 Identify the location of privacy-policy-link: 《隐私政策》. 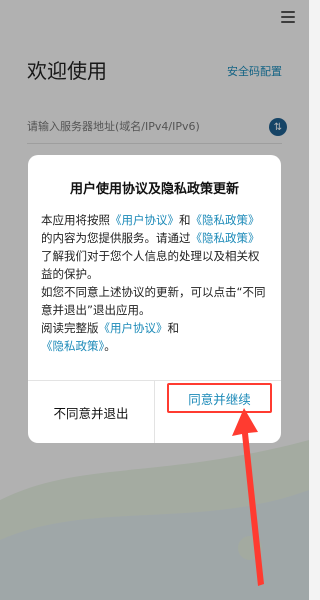
(225, 220).